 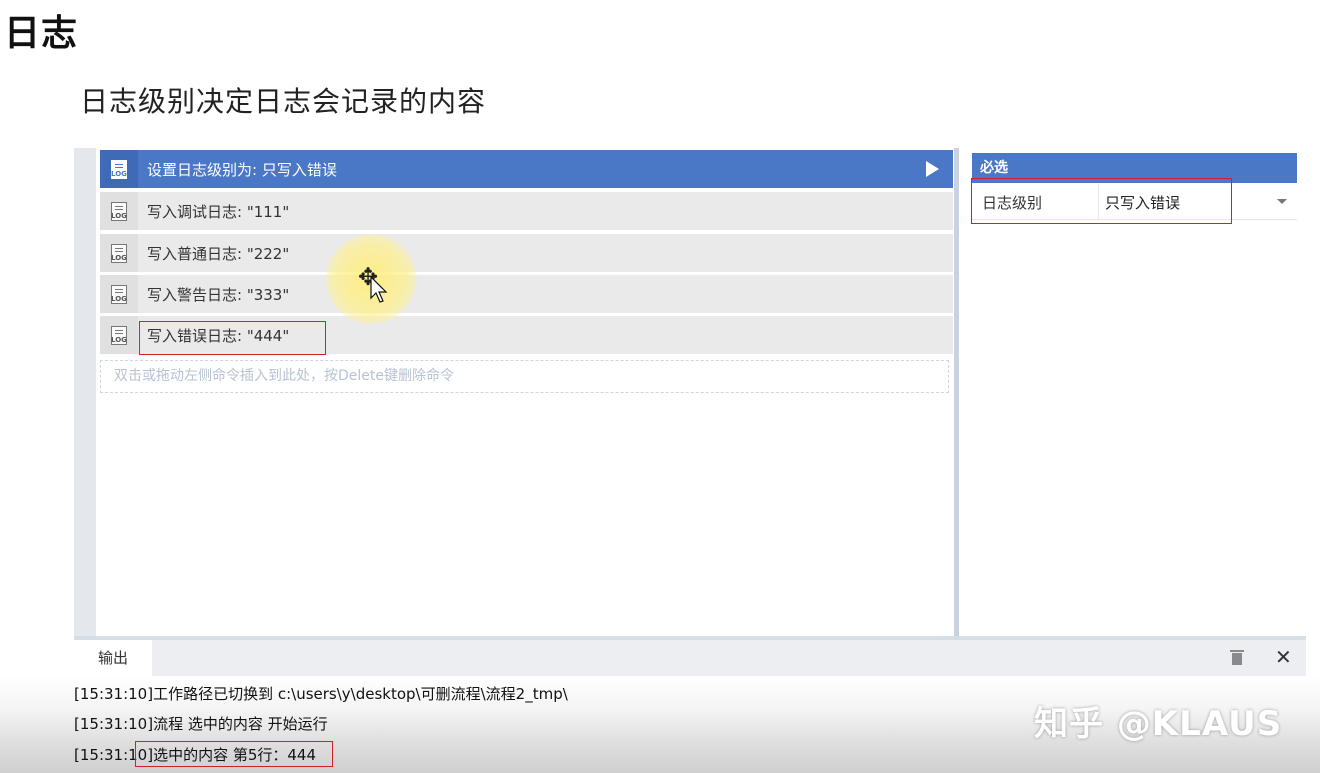 What do you see at coordinates (1283, 657) in the screenshot?
I see `close-icon: ✕` at bounding box center [1283, 657].